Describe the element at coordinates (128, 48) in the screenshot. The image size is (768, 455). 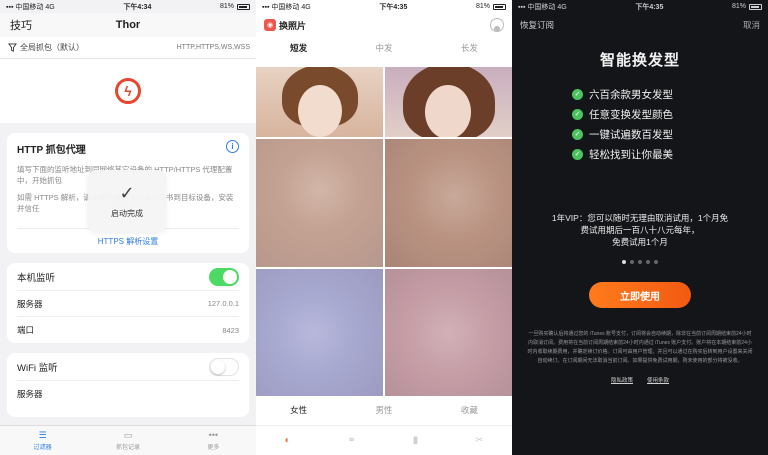
I see `filter-bar: 全局抓包（默认） HTTP,HTTPS,WS,WSS` at that location.